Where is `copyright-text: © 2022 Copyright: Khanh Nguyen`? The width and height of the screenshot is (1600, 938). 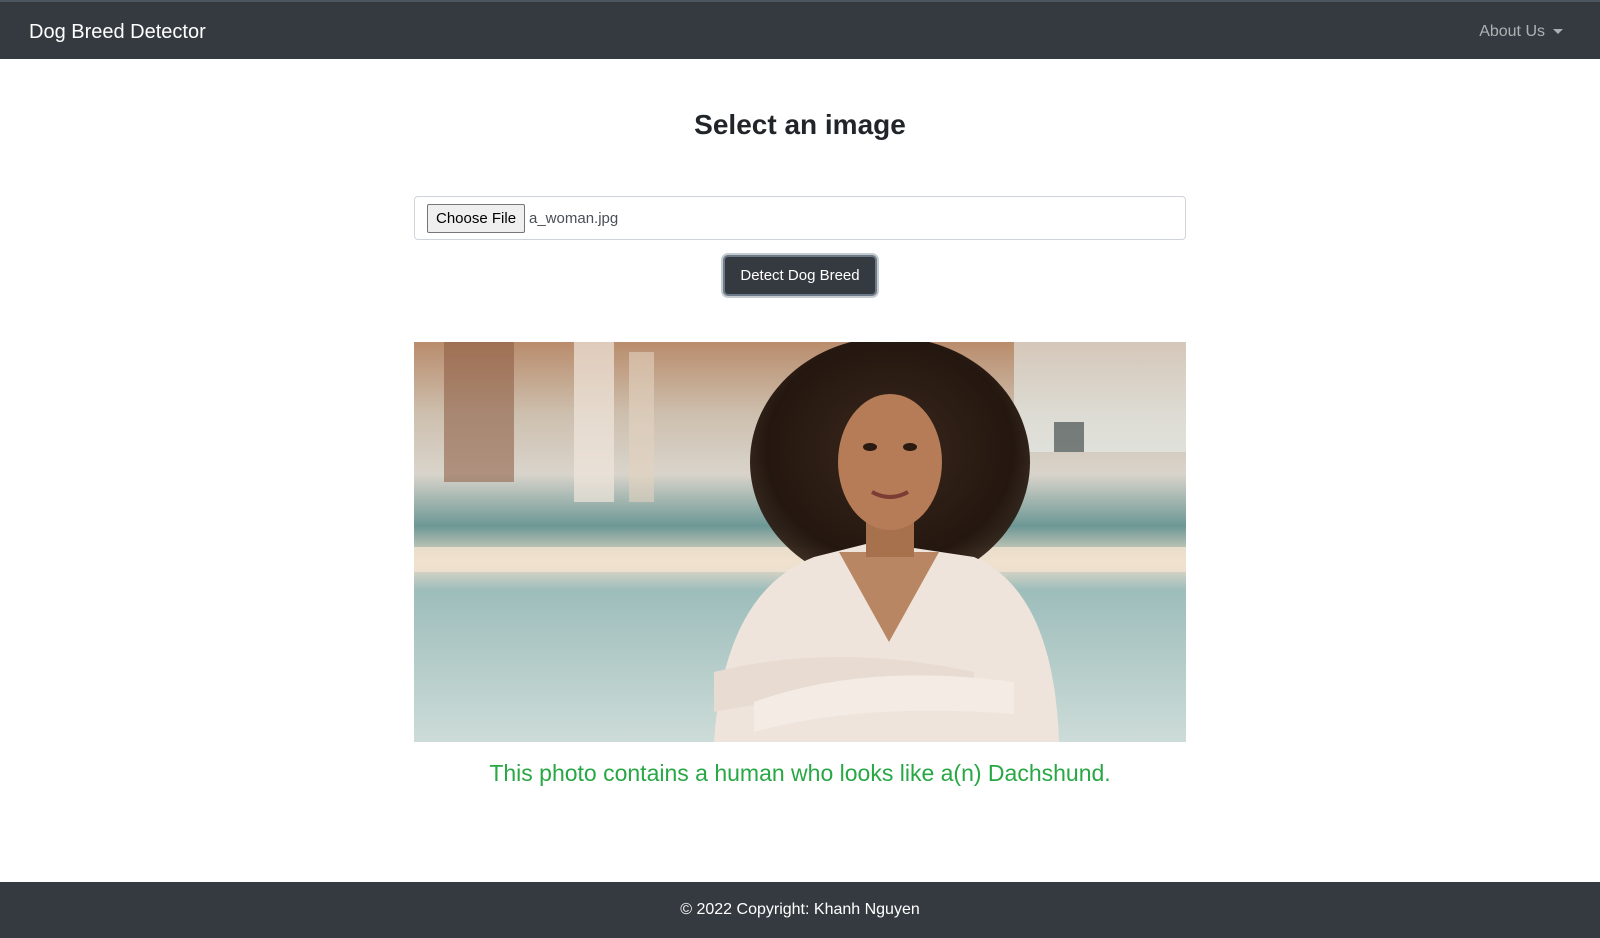
copyright-text: © 2022 Copyright: Khanh Nguyen is located at coordinates (800, 909).